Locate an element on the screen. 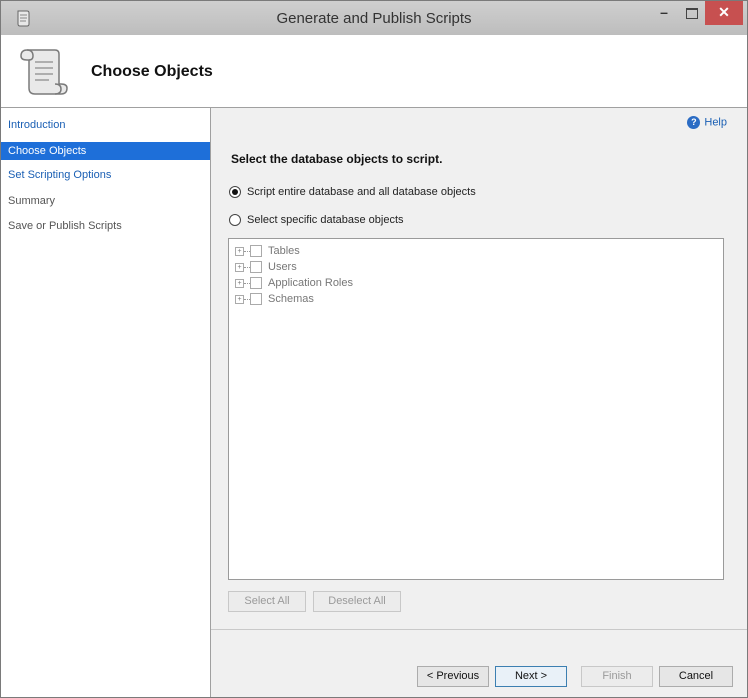 The height and width of the screenshot is (698, 748). tree-item-schemas: + Schemas is located at coordinates (274, 299).